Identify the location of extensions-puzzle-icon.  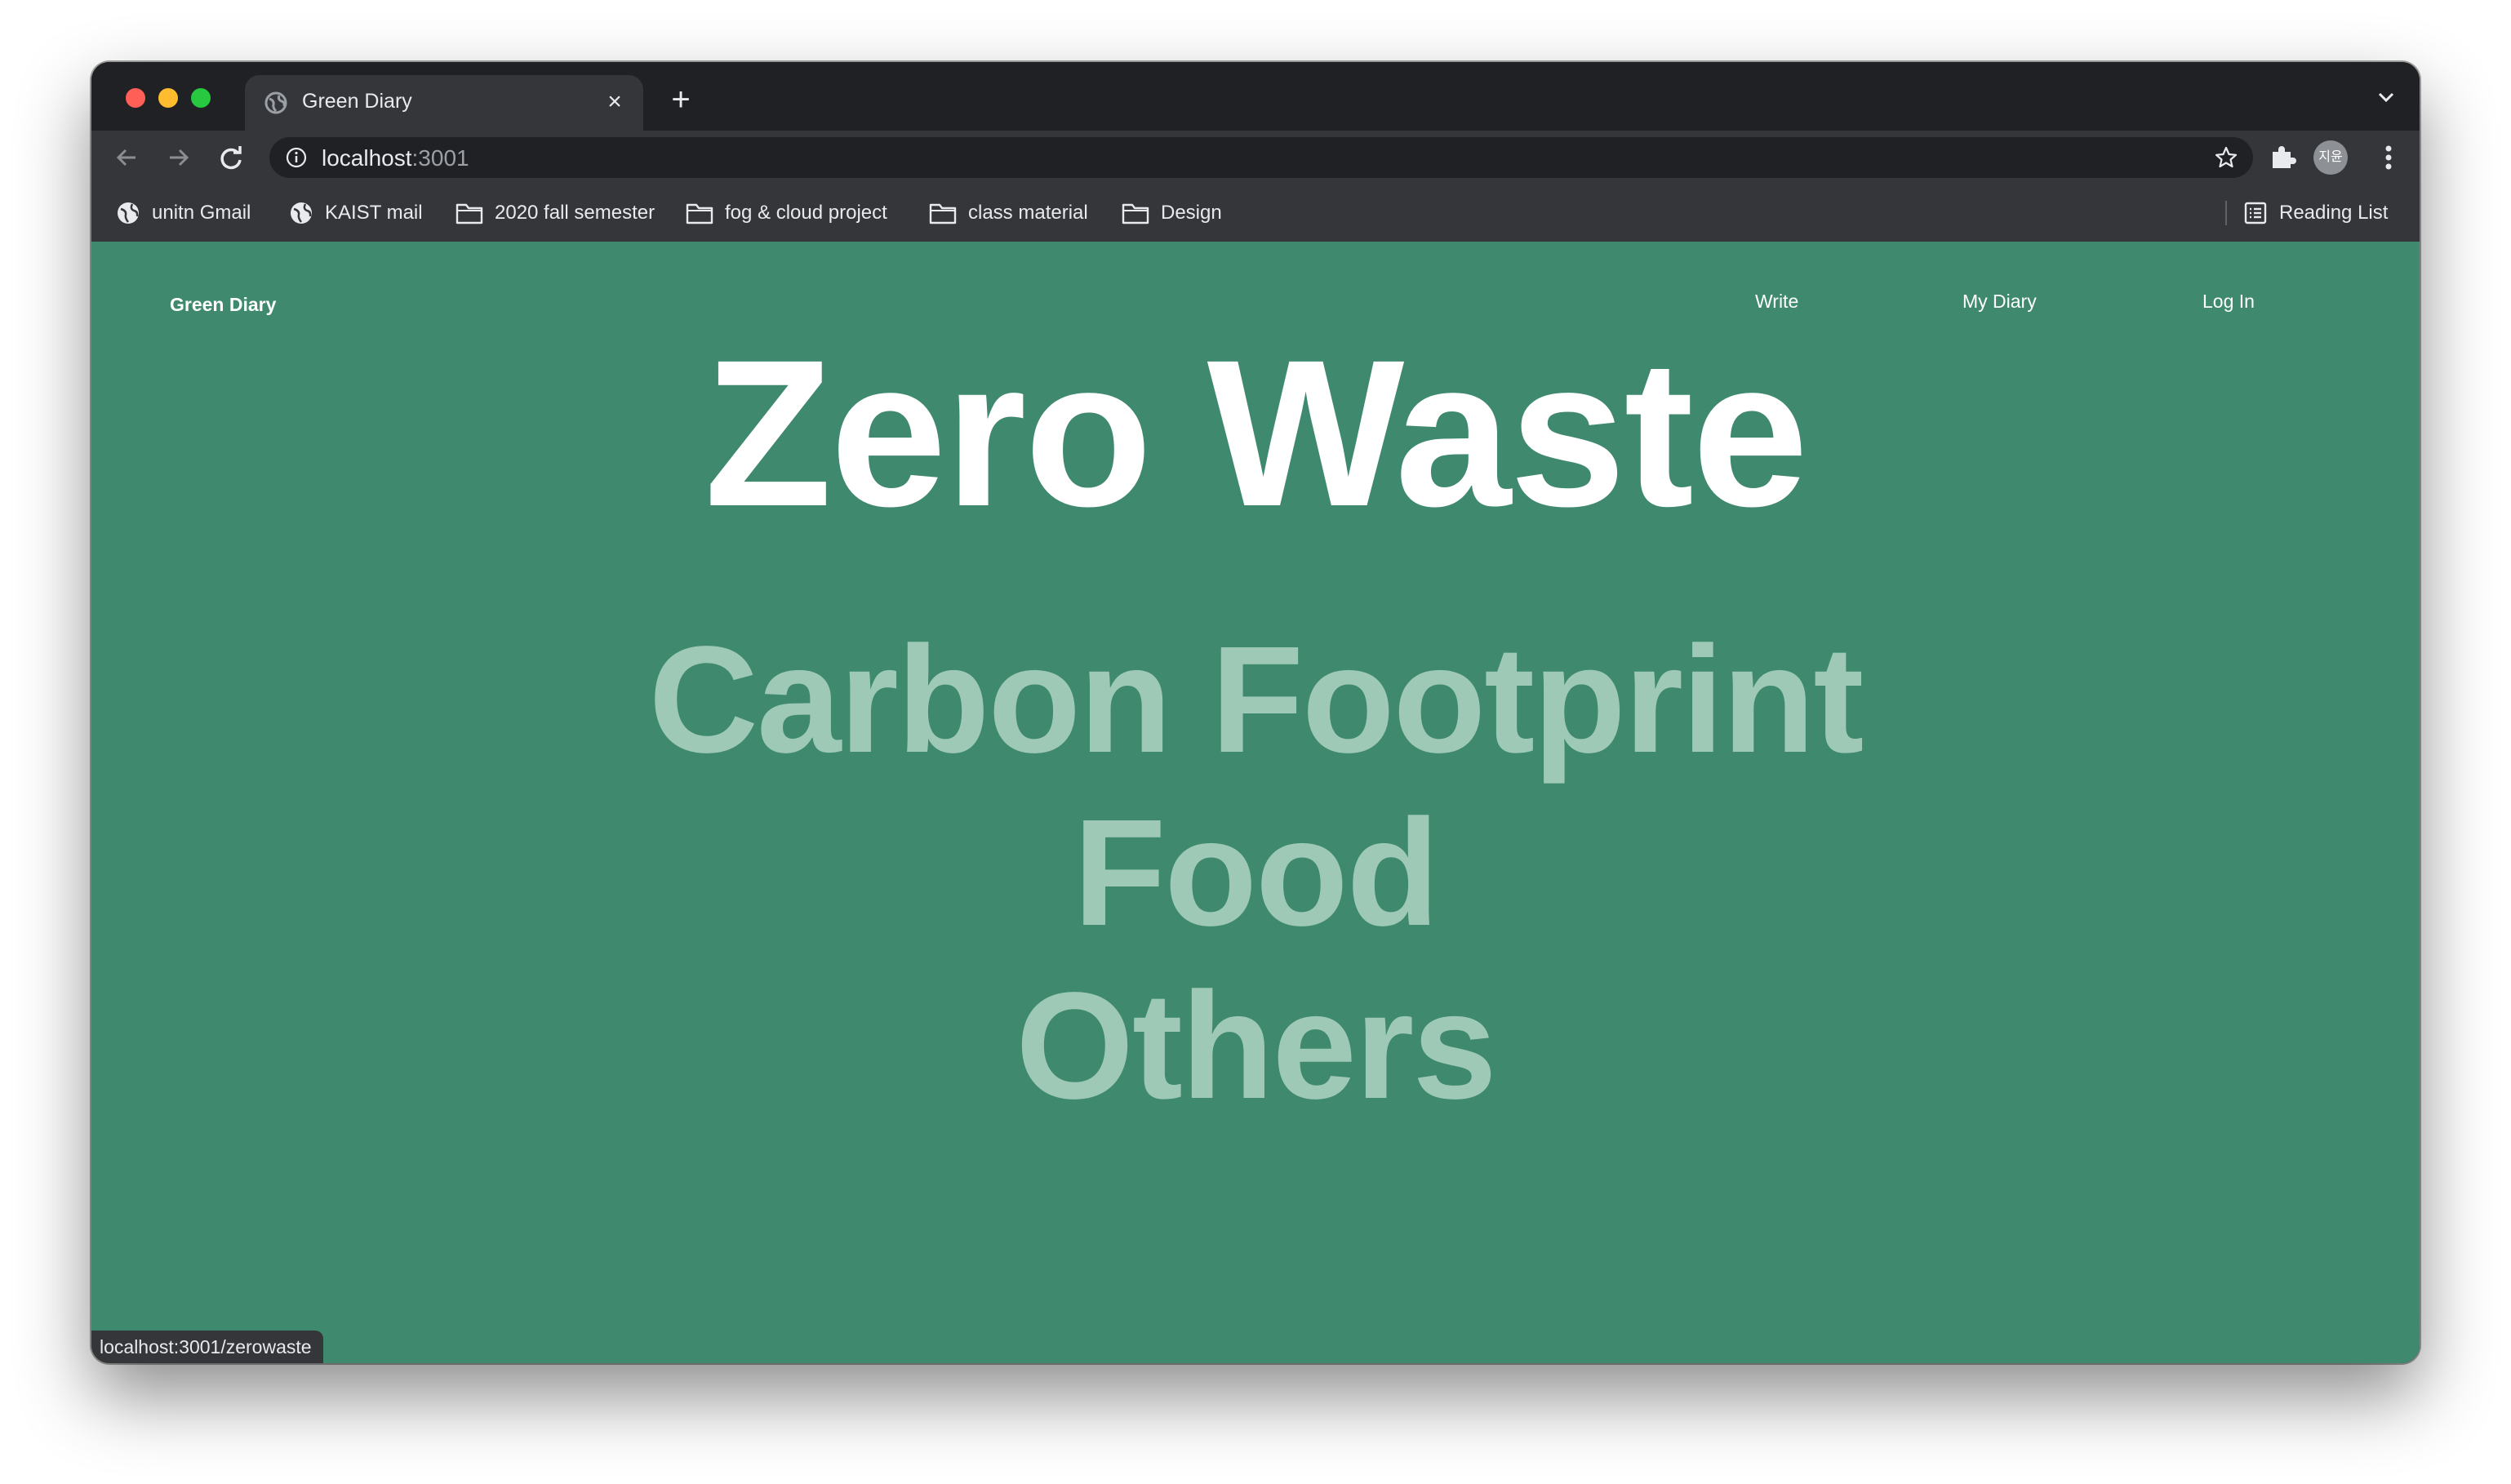
(2282, 156).